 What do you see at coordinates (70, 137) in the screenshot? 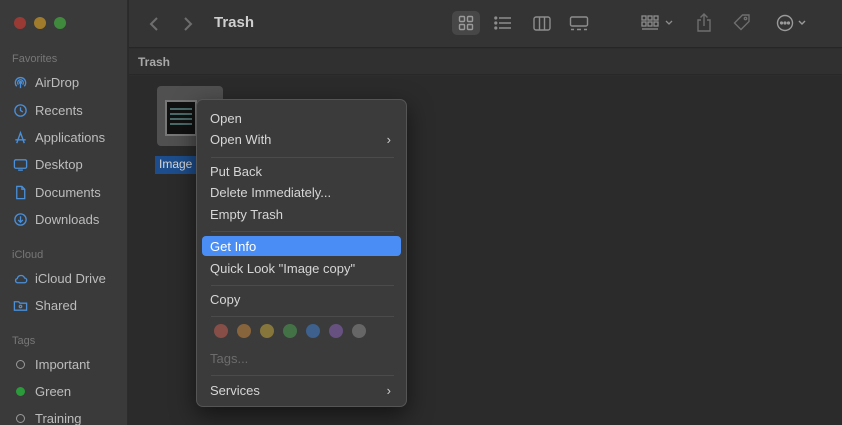
I see `sidebar-item-label: Applications` at bounding box center [70, 137].